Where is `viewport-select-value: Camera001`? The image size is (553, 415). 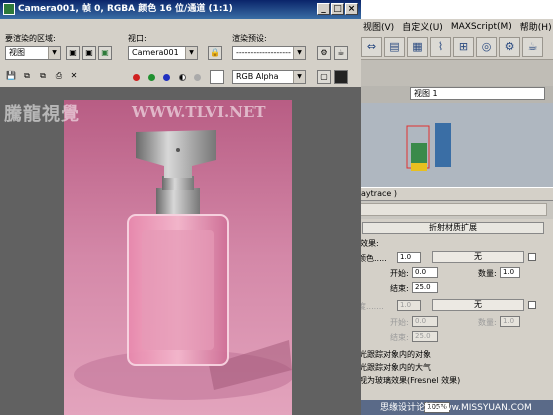
viewport-select-value: Camera001 is located at coordinates (155, 52).